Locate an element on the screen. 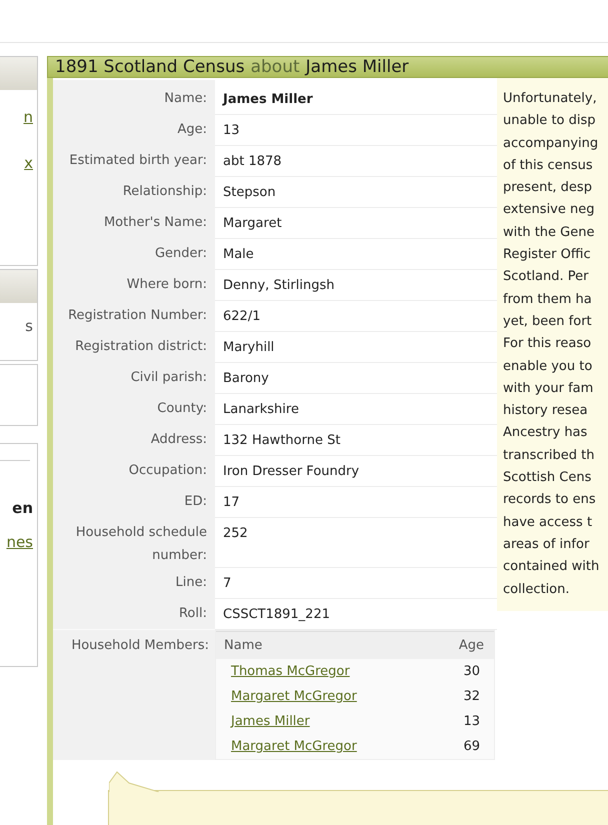 This screenshot has height=825, width=608. note-text: Scottish Cens is located at coordinates (547, 478).